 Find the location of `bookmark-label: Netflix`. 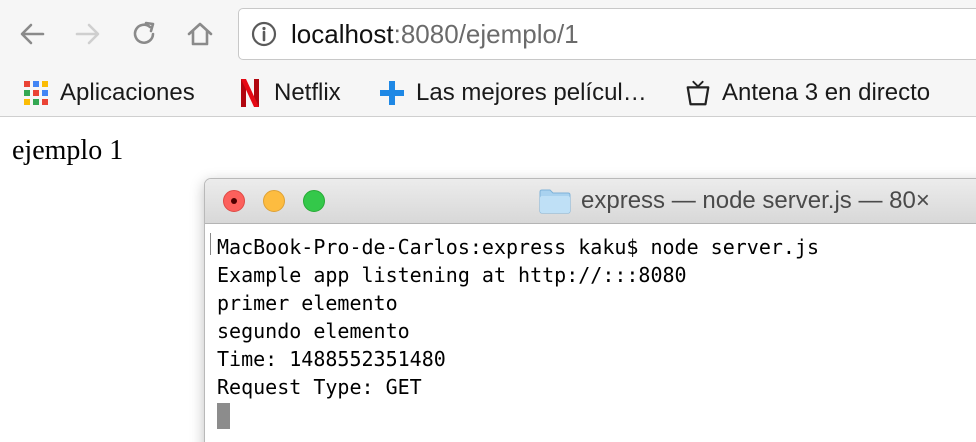

bookmark-label: Netflix is located at coordinates (307, 92).